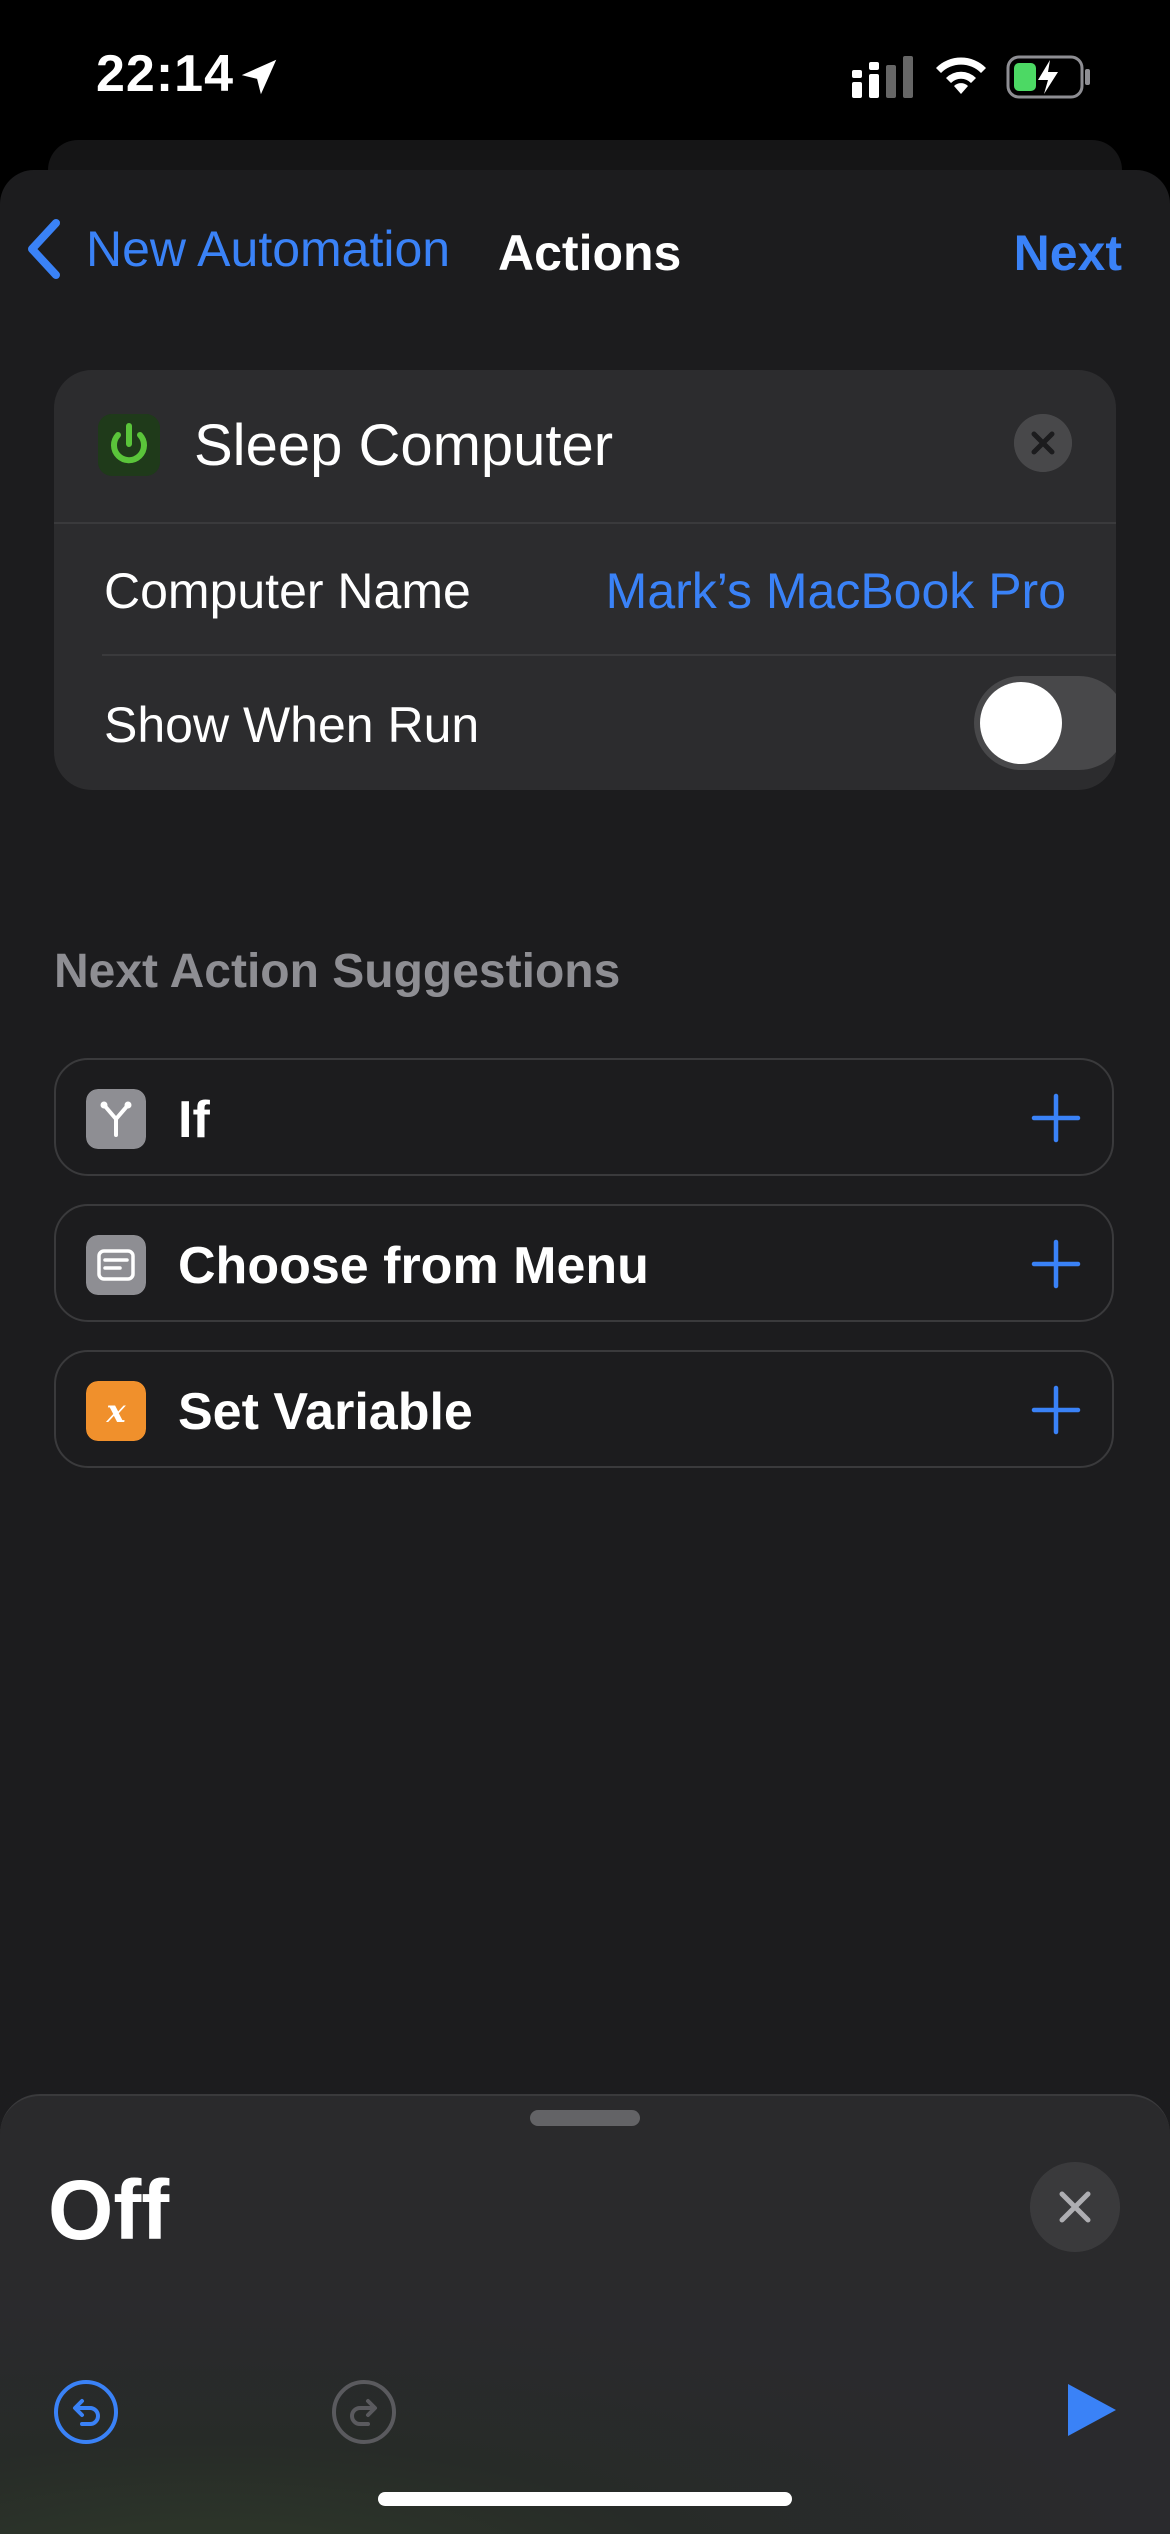 The width and height of the screenshot is (1170, 2534). I want to click on close-panel-button, so click(1075, 2207).